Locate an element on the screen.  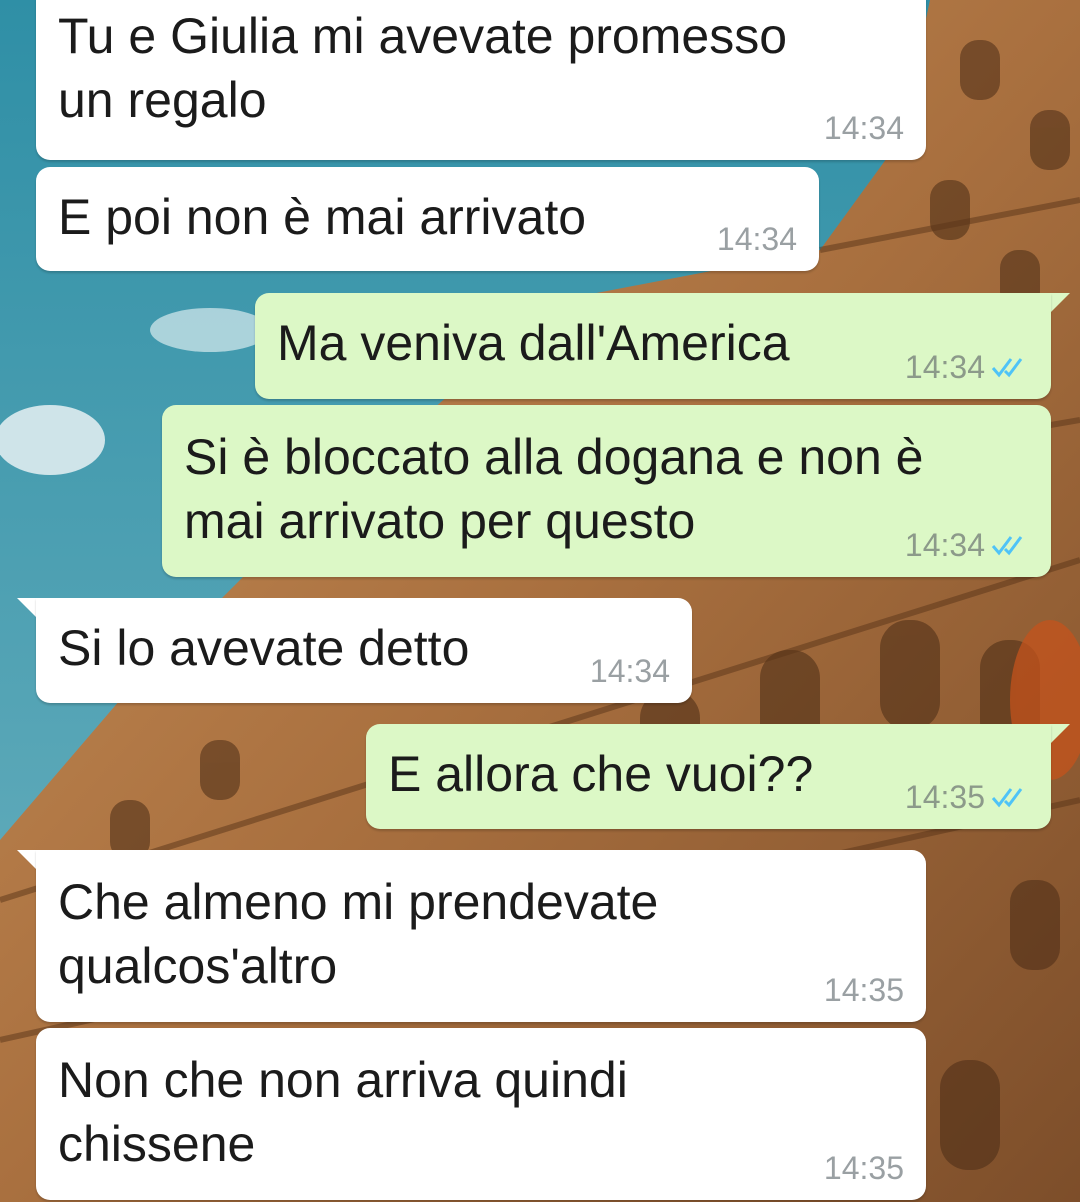
message-bubble-incoming: Non che non arriva quindi chissene 14:35 is located at coordinates (481, 1114).